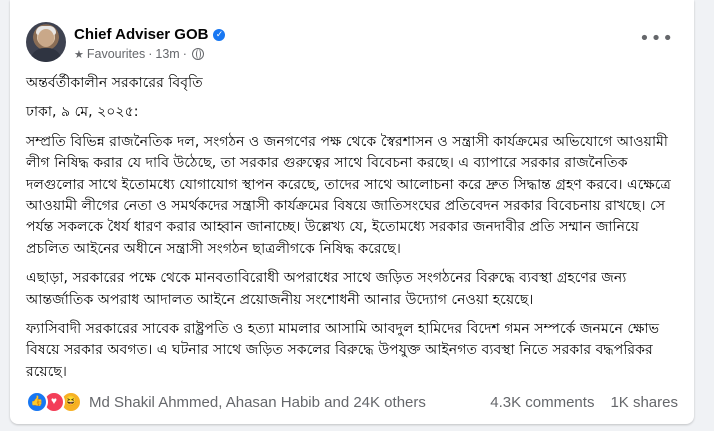 The width and height of the screenshot is (714, 431). I want to click on author-row: Chief Adviser GOB ✓, so click(150, 34).